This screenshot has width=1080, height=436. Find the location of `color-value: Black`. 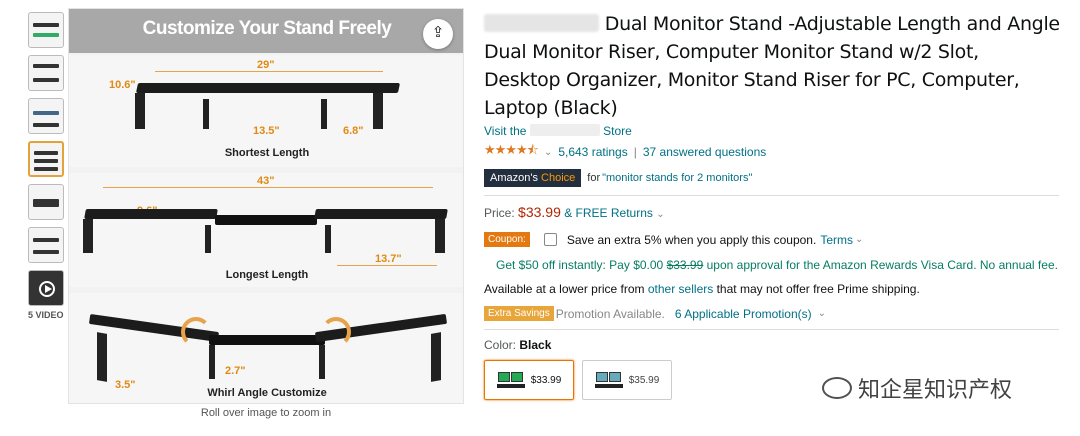

color-value: Black is located at coordinates (535, 345).